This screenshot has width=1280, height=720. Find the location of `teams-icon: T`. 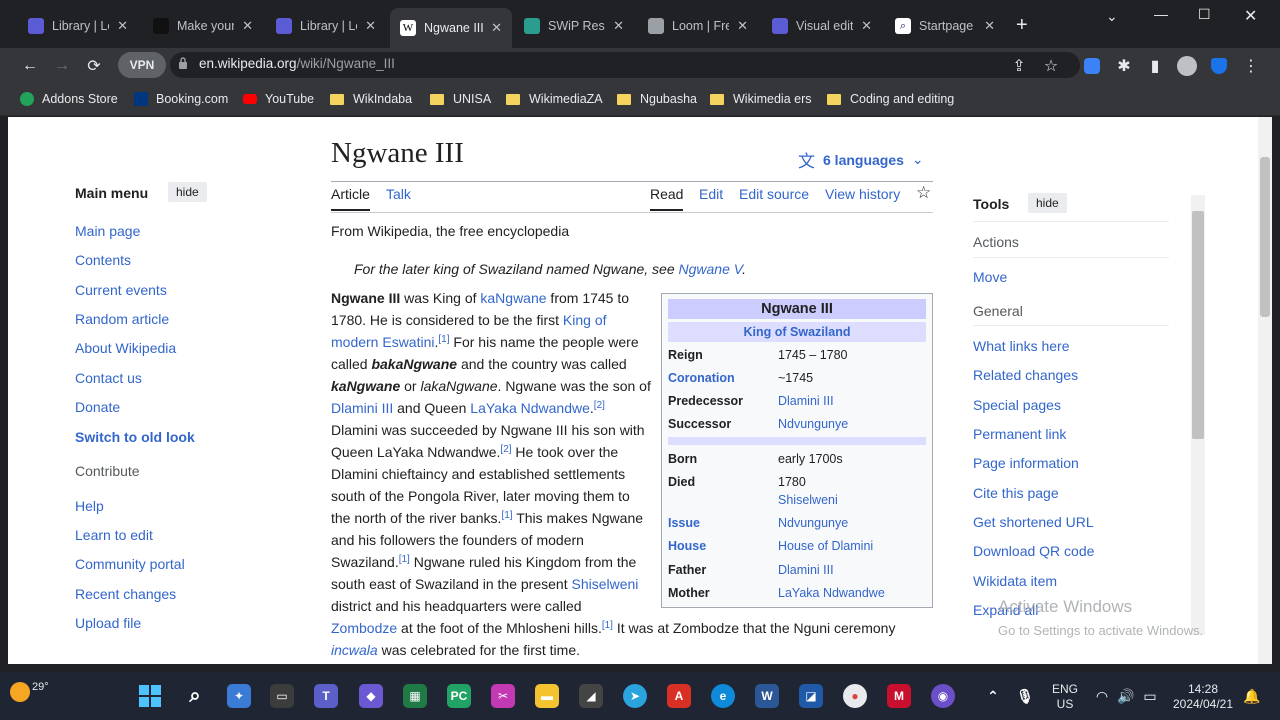

teams-icon: T is located at coordinates (326, 696).